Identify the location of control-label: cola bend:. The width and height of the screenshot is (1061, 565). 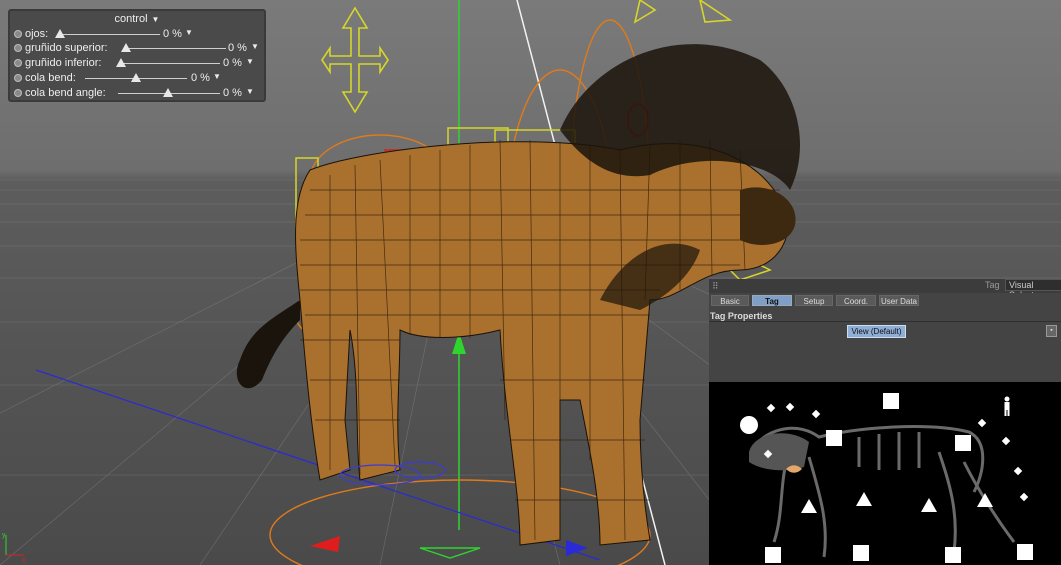
(50, 78).